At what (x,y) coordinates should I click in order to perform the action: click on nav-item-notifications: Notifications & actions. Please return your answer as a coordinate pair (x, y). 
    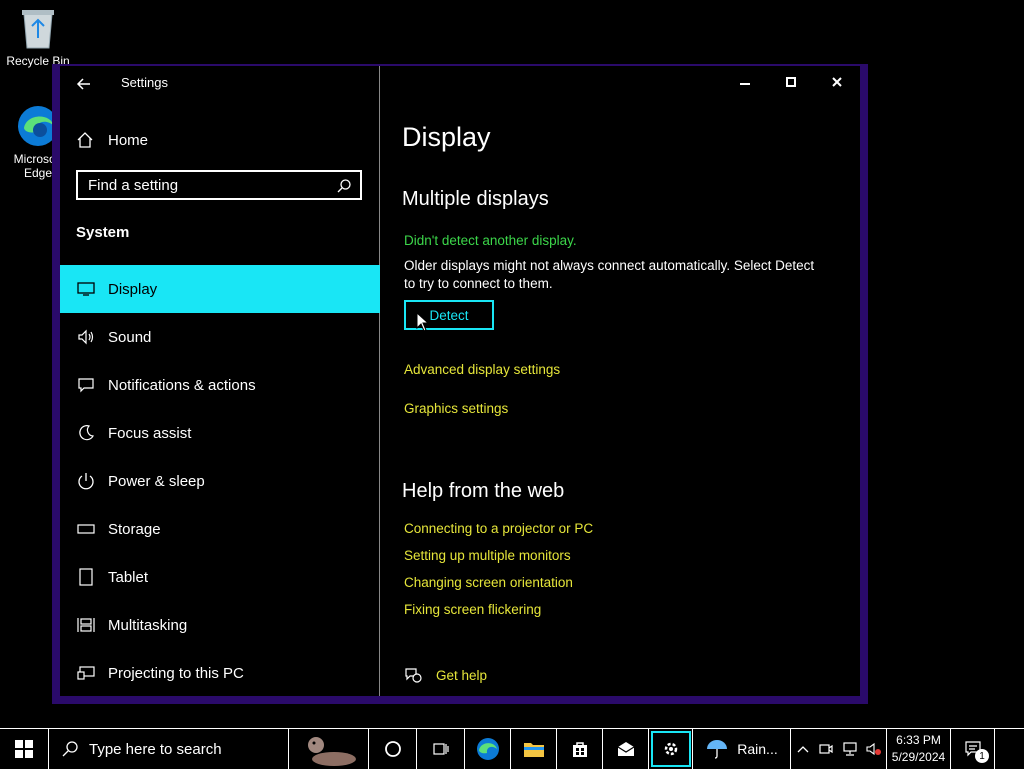
    Looking at the image, I should click on (220, 385).